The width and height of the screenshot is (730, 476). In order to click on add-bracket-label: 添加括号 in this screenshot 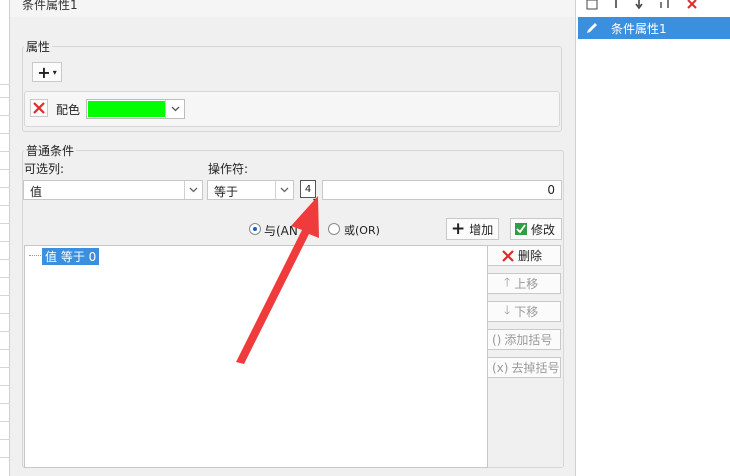, I will do `click(528, 340)`.